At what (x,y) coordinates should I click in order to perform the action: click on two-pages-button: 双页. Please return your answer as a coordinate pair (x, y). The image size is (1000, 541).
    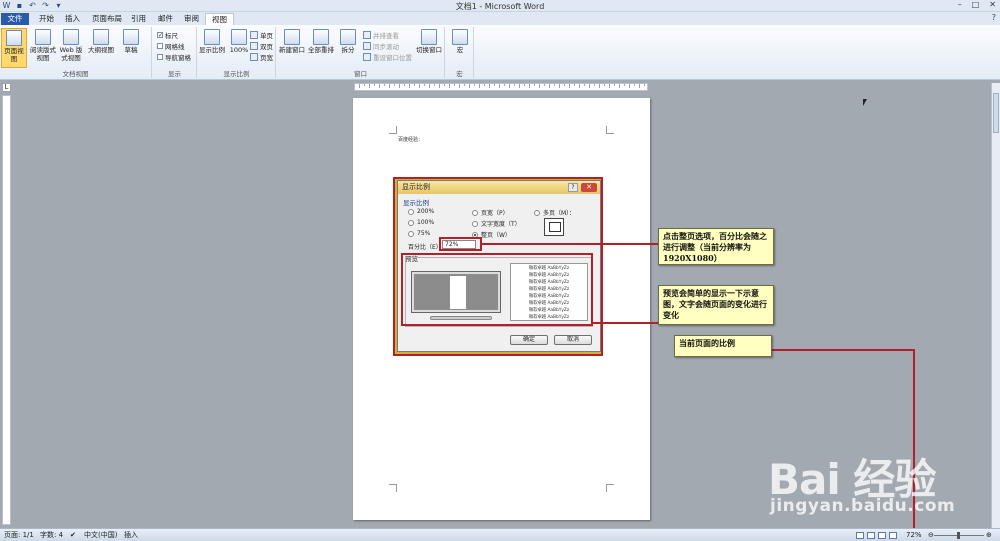
    Looking at the image, I should click on (261, 46).